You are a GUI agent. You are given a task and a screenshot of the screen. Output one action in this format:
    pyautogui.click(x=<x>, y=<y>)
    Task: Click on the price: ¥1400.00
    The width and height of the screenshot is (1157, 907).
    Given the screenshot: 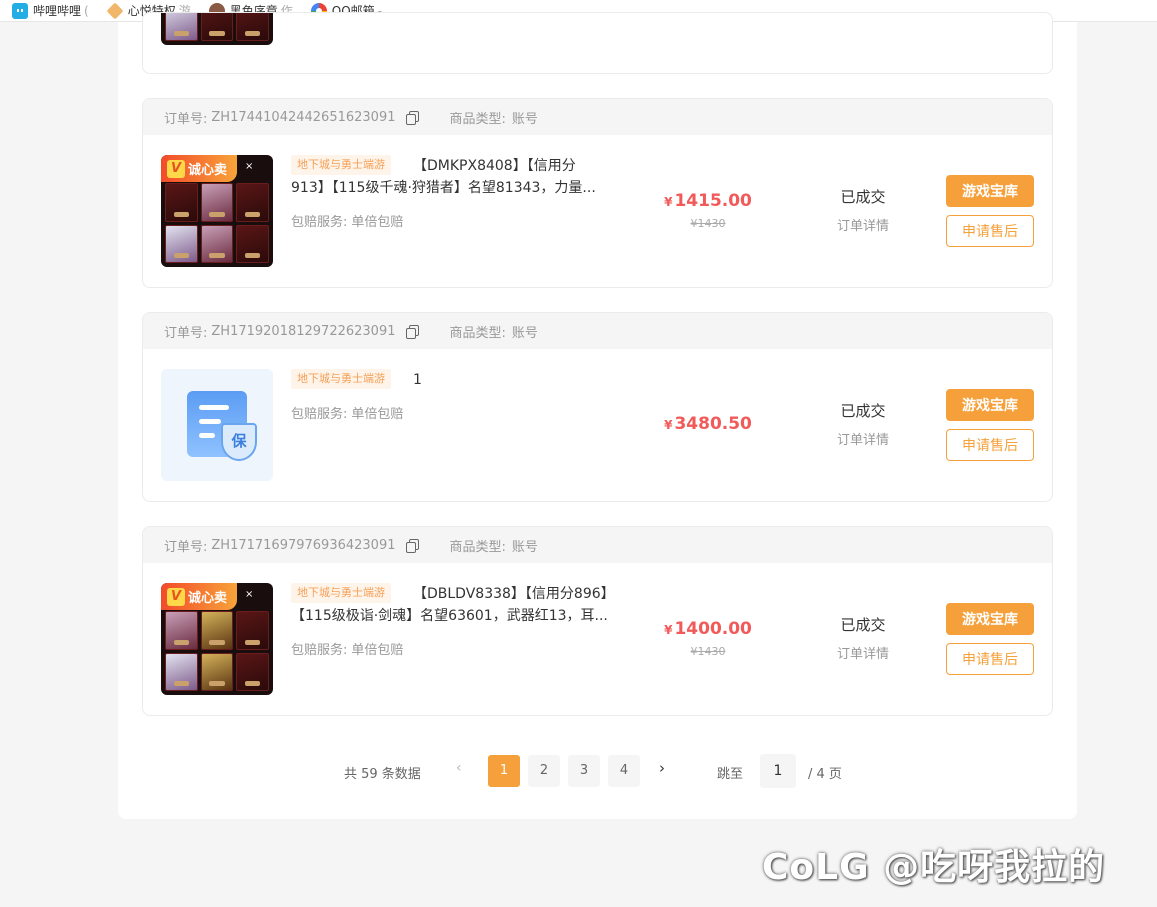 What is the action you would take?
    pyautogui.click(x=708, y=629)
    